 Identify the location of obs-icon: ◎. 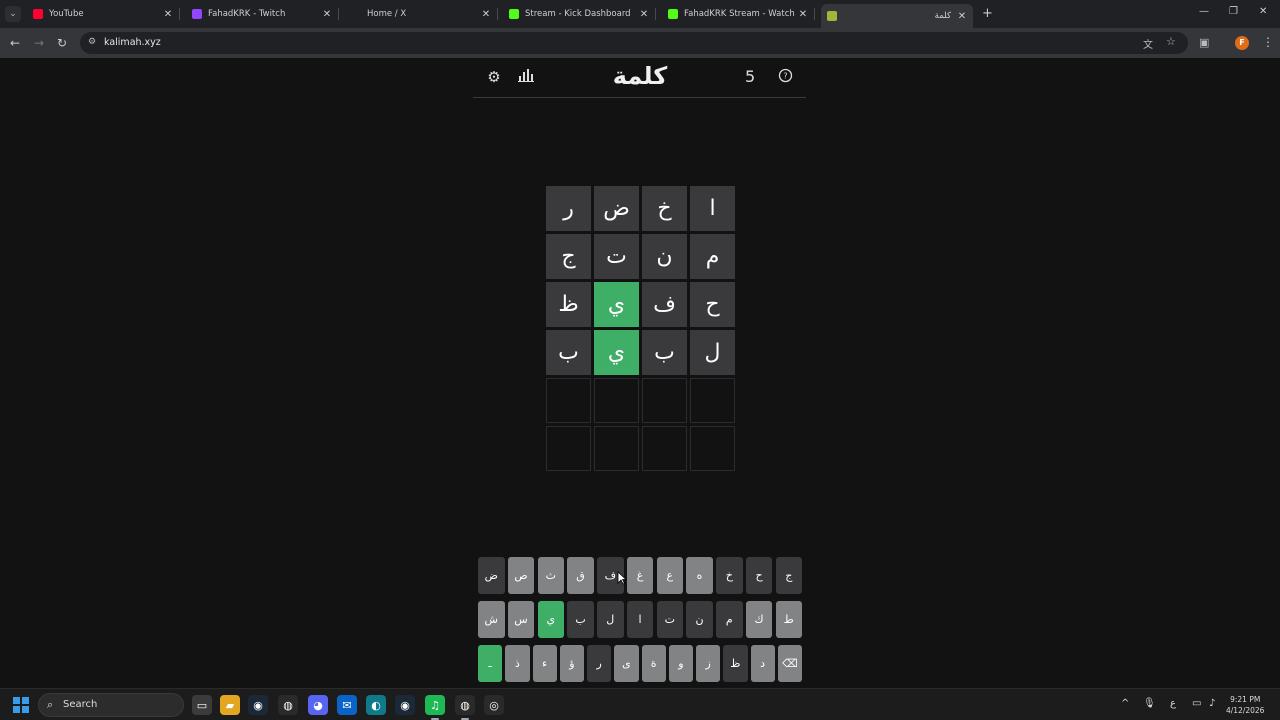
(494, 705).